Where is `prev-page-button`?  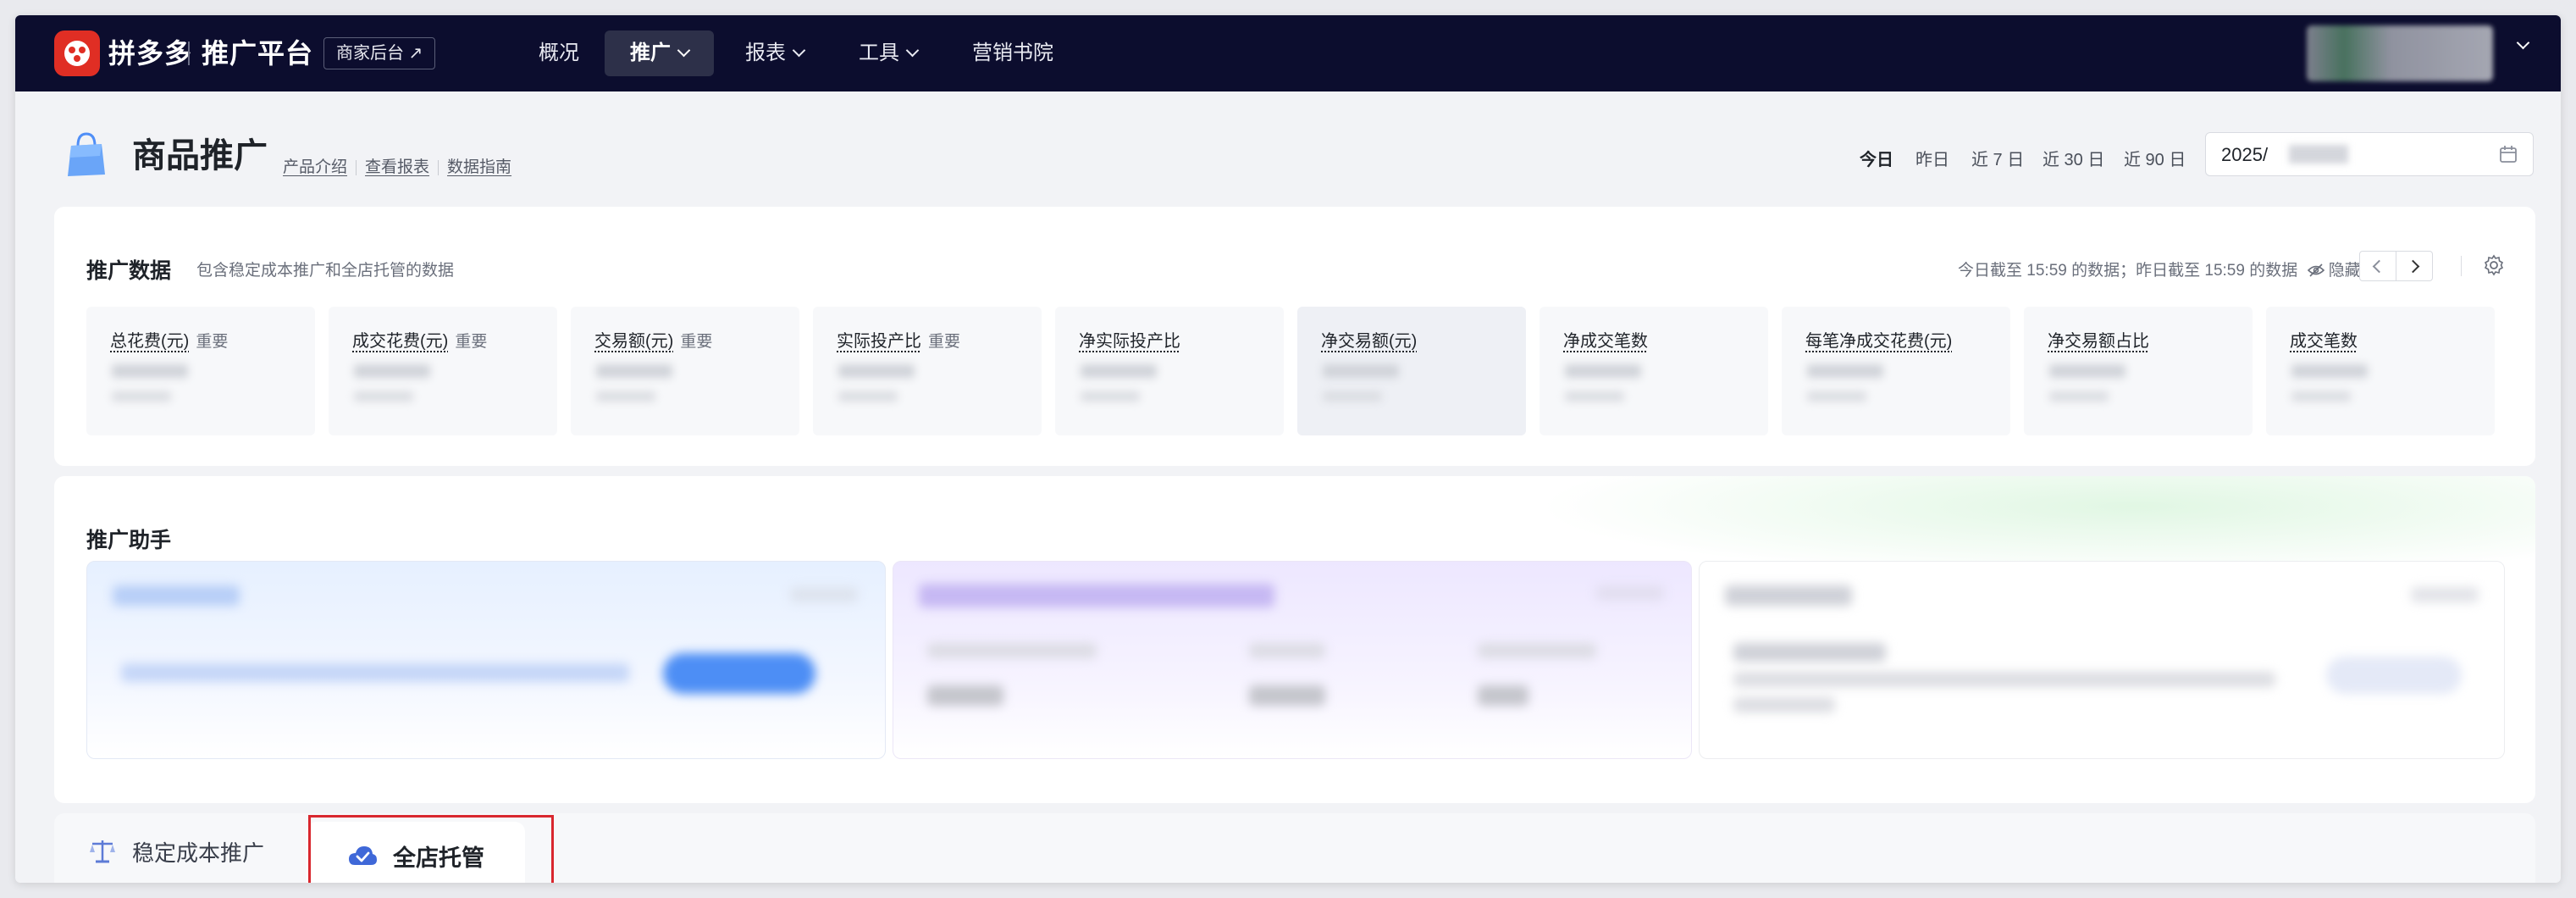
prev-page-button is located at coordinates (2377, 266).